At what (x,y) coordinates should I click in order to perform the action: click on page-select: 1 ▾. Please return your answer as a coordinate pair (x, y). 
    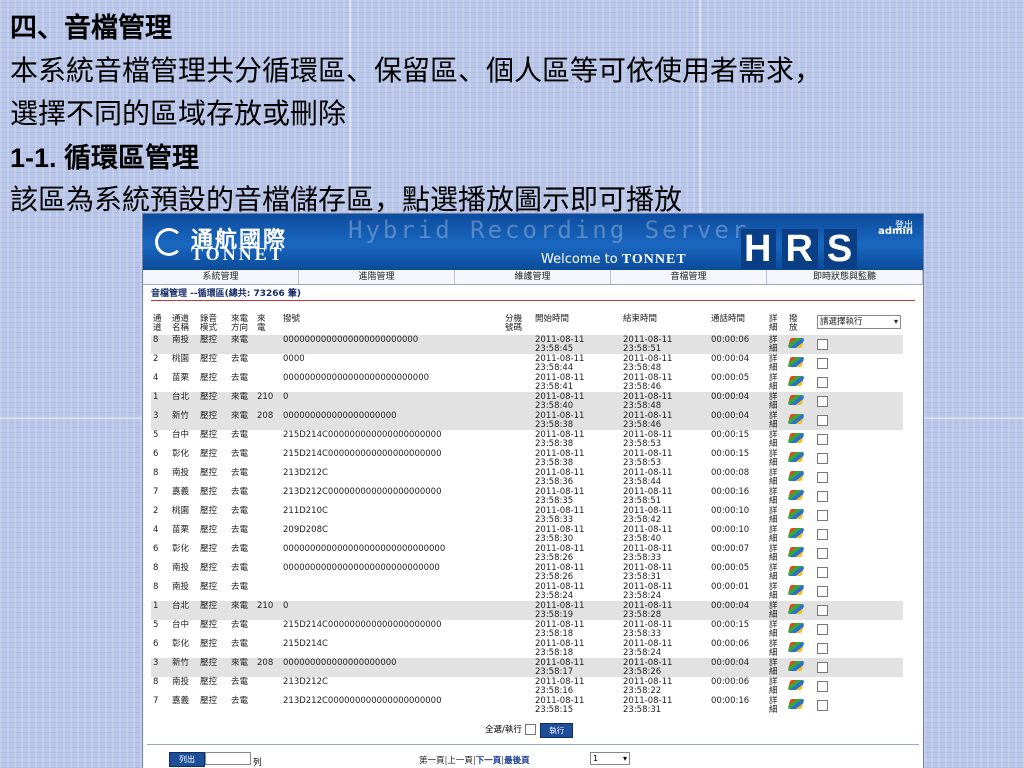
    Looking at the image, I should click on (610, 758).